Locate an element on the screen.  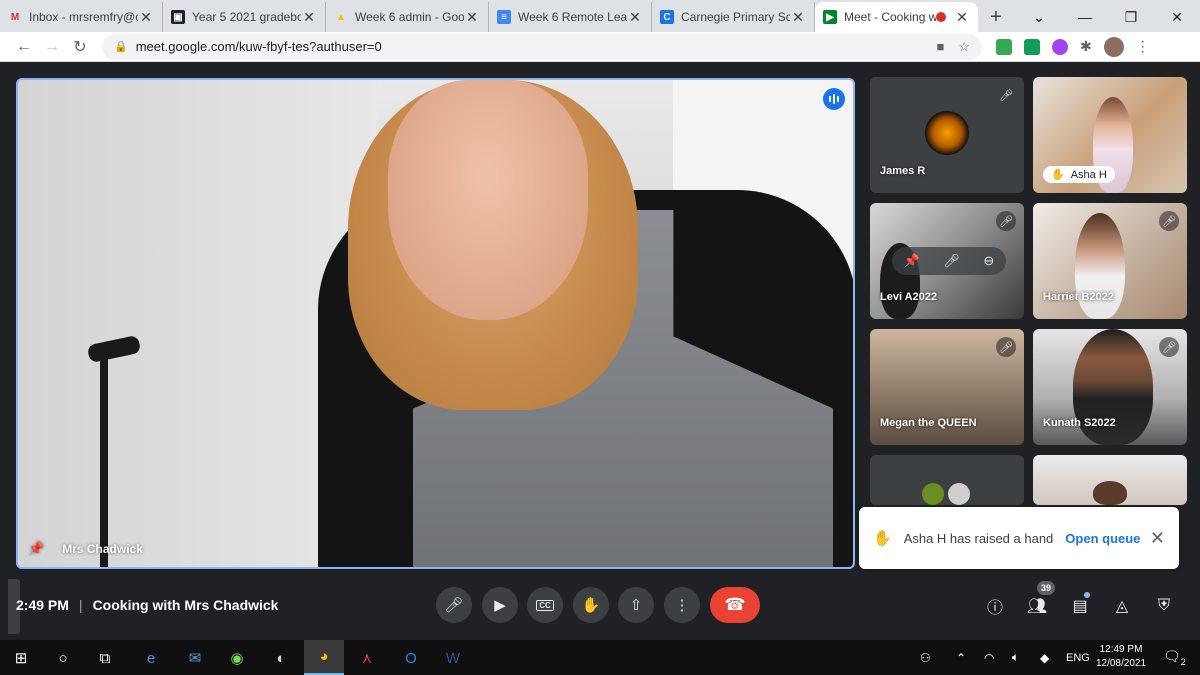
people-tray-icon: ⚇ is located at coordinates (925, 657).